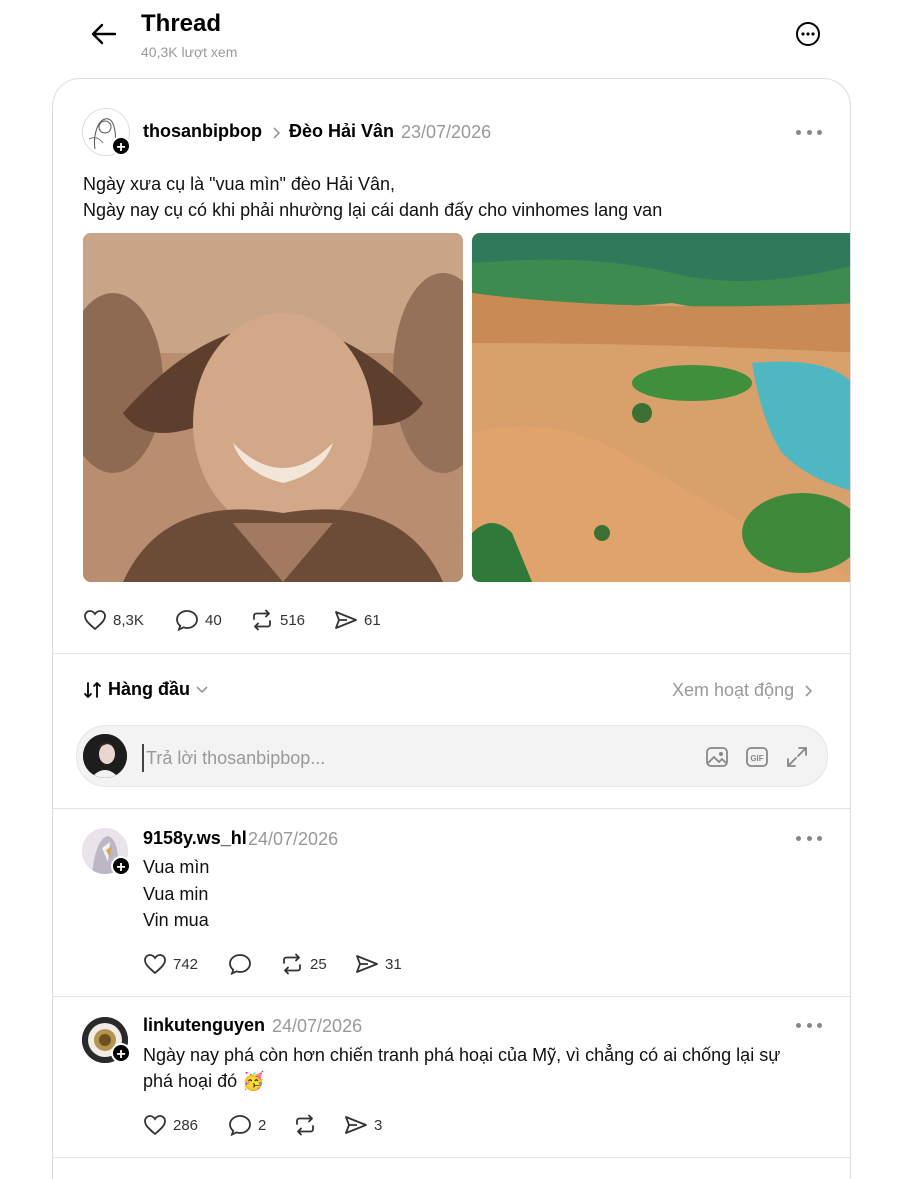 The image size is (922, 1179). I want to click on repost-count: 25, so click(318, 964).